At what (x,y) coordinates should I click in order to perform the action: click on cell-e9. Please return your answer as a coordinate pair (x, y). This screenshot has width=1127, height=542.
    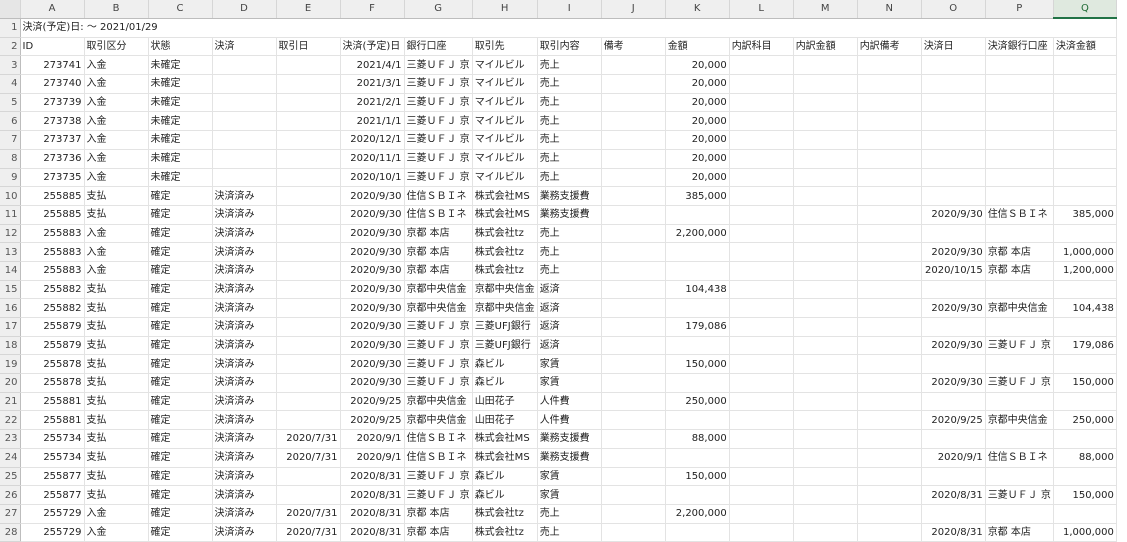
    Looking at the image, I should click on (308, 178).